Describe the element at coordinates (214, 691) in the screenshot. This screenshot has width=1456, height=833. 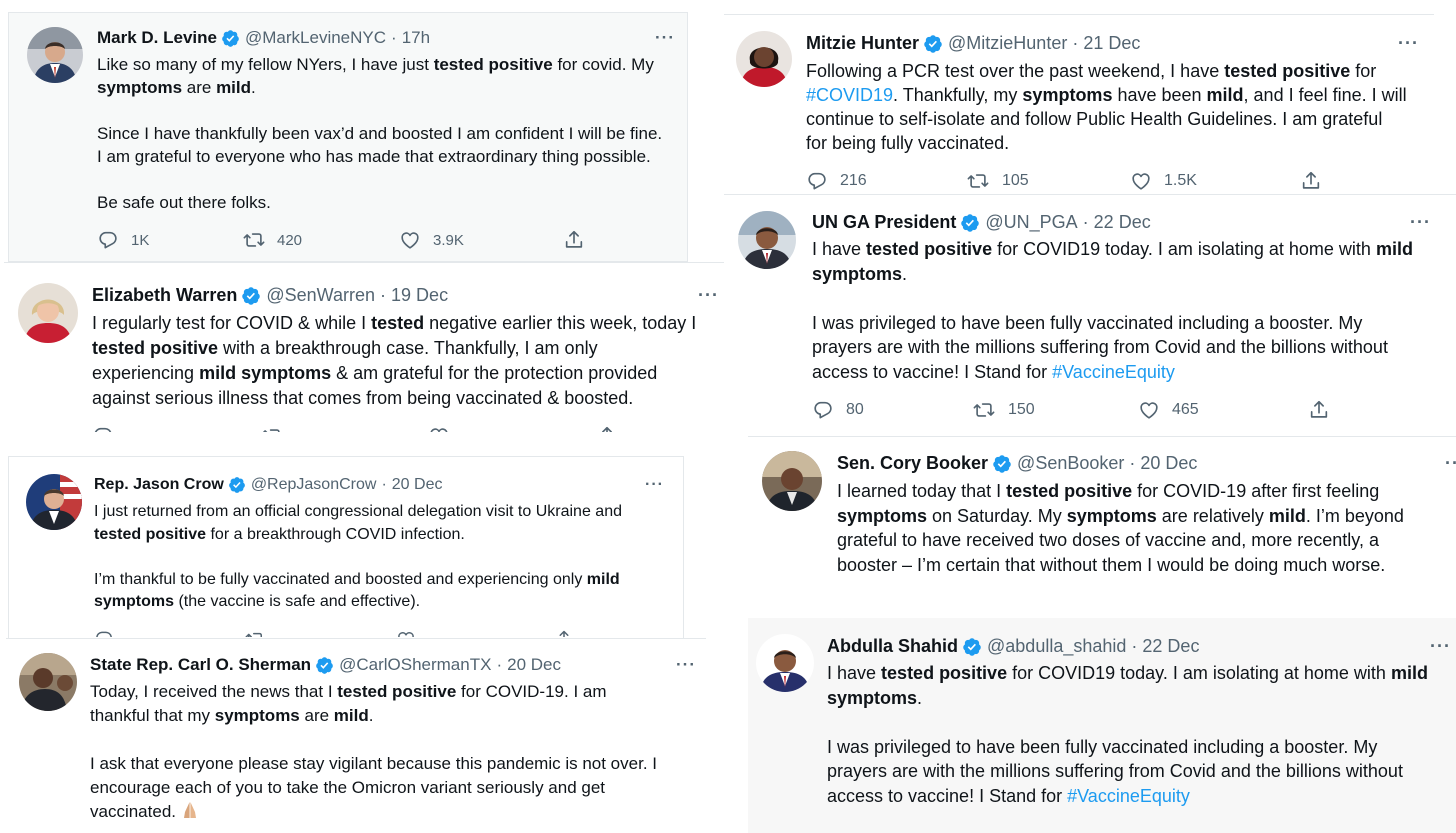
I see `text-segment: Today, I received the news that I` at that location.